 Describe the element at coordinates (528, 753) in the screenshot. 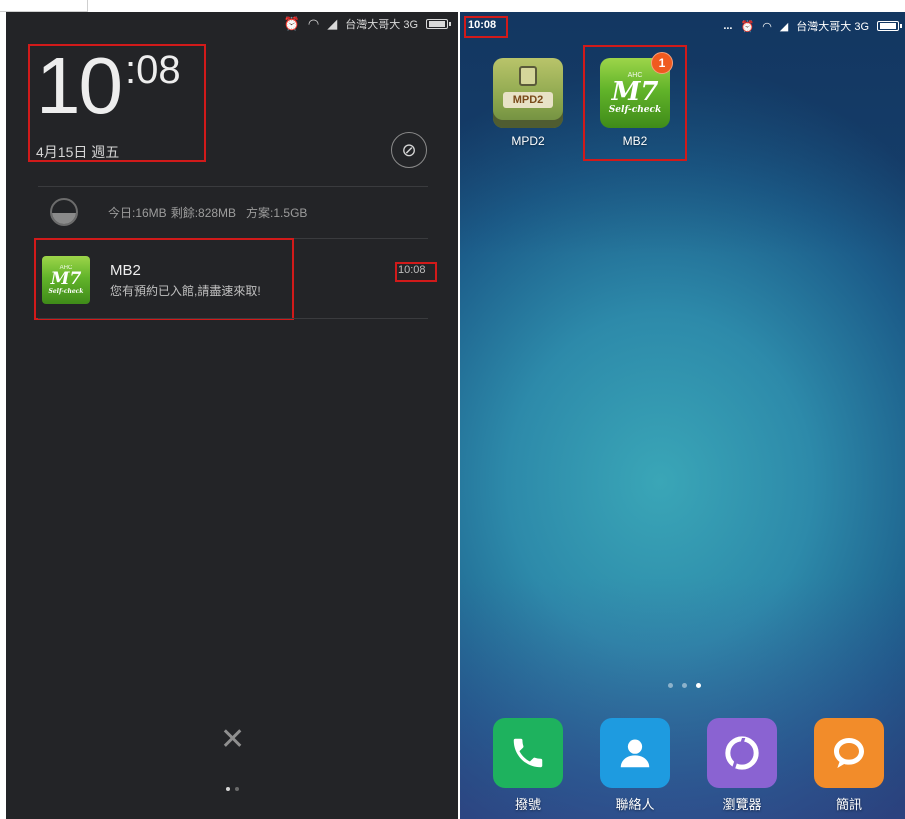

I see `phone-icon` at that location.